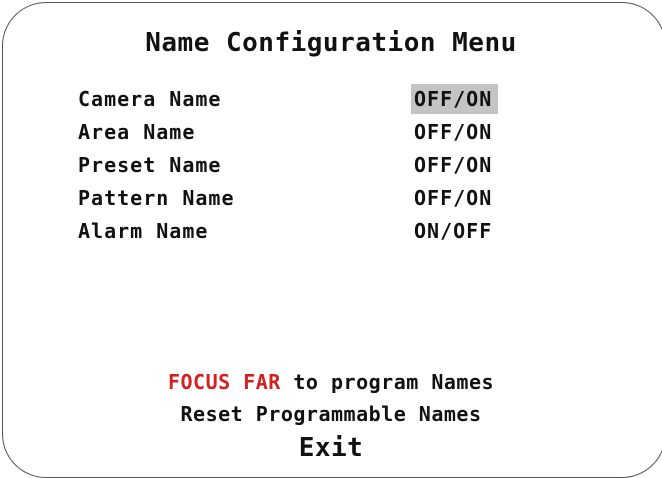 This screenshot has width=662, height=478. Describe the element at coordinates (143, 231) in the screenshot. I see `menu-item-label: Alarm Name` at that location.